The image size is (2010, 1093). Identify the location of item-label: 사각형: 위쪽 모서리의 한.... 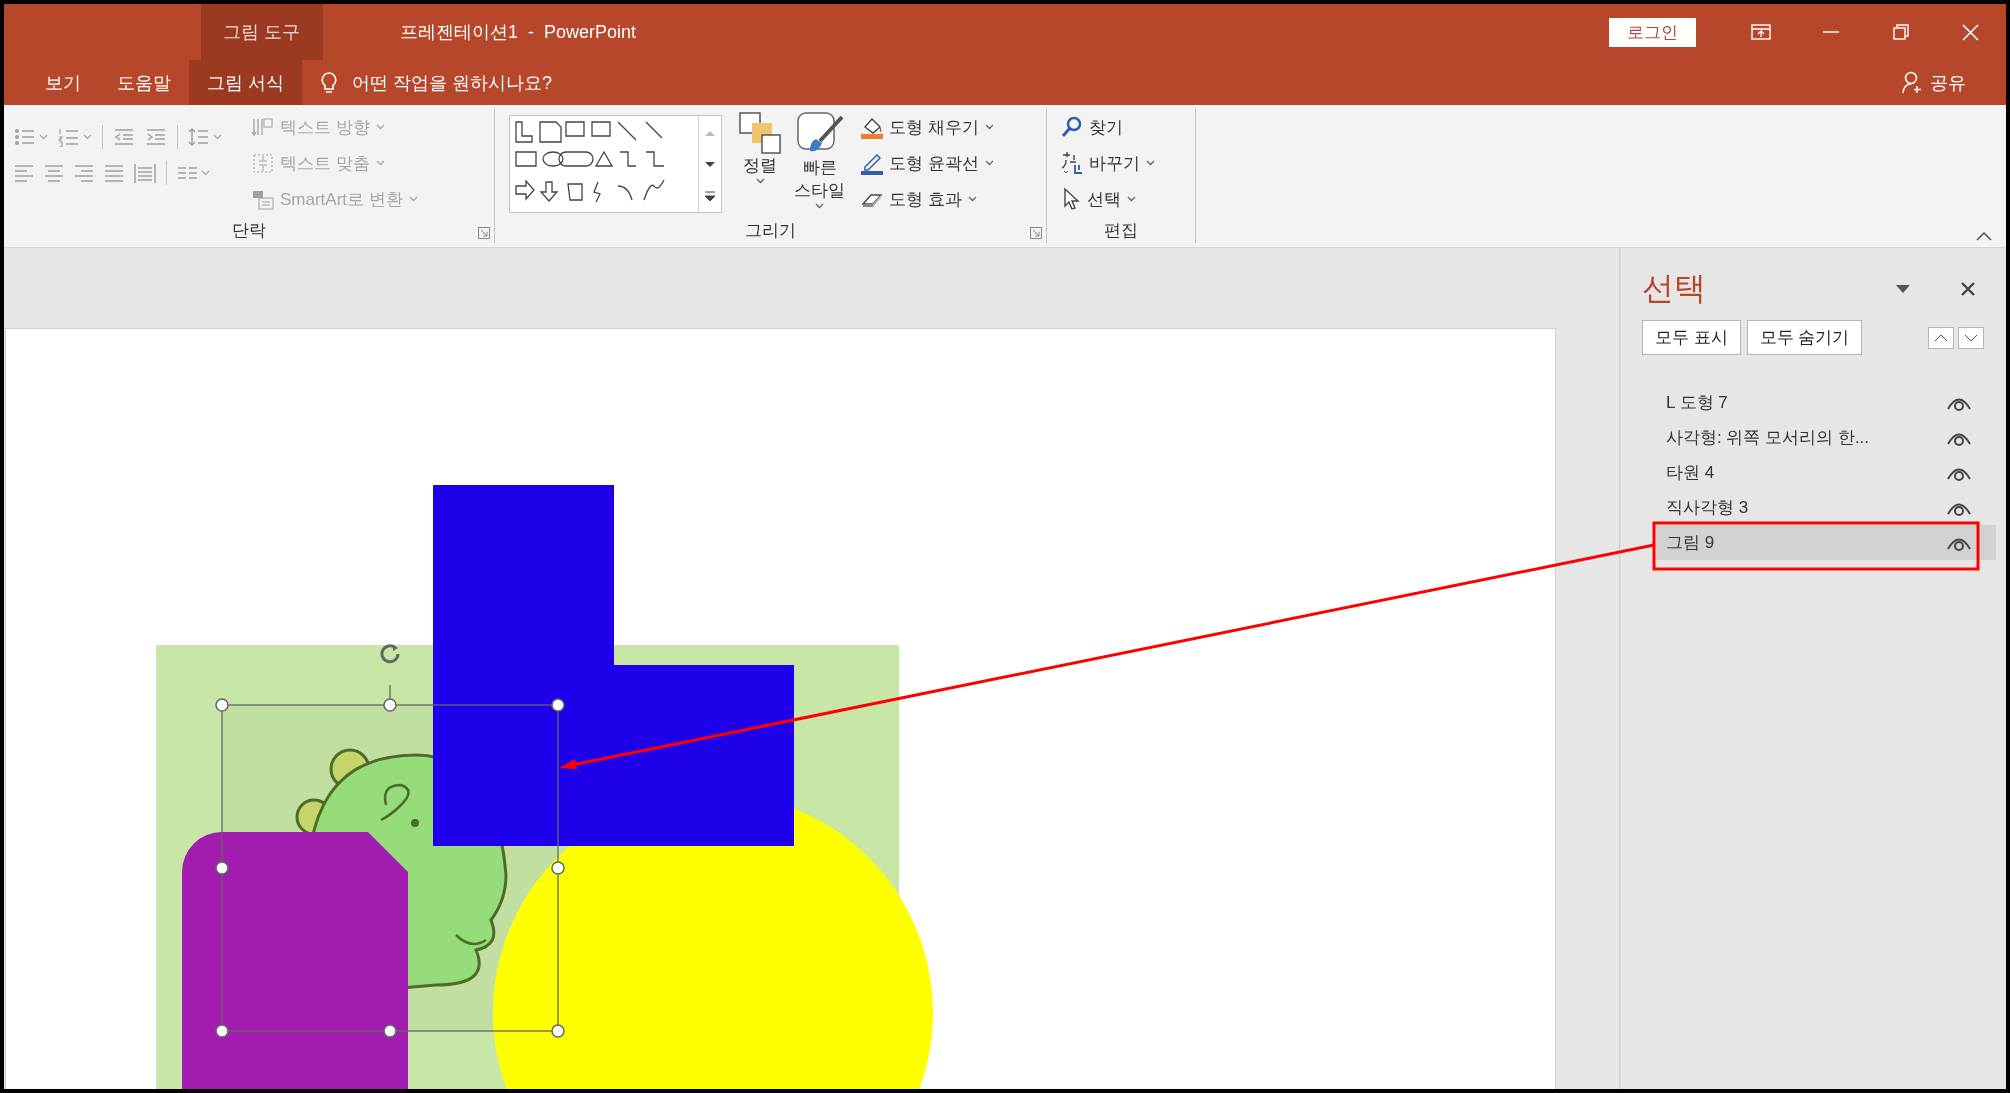
(1768, 438).